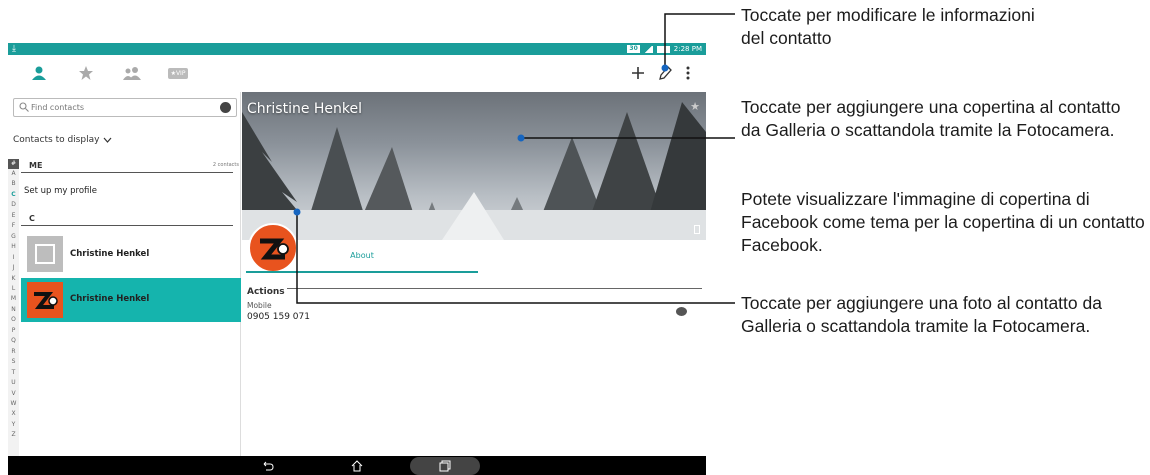 The image size is (1150, 475). What do you see at coordinates (13, 362) in the screenshot?
I see `index-letter: S` at bounding box center [13, 362].